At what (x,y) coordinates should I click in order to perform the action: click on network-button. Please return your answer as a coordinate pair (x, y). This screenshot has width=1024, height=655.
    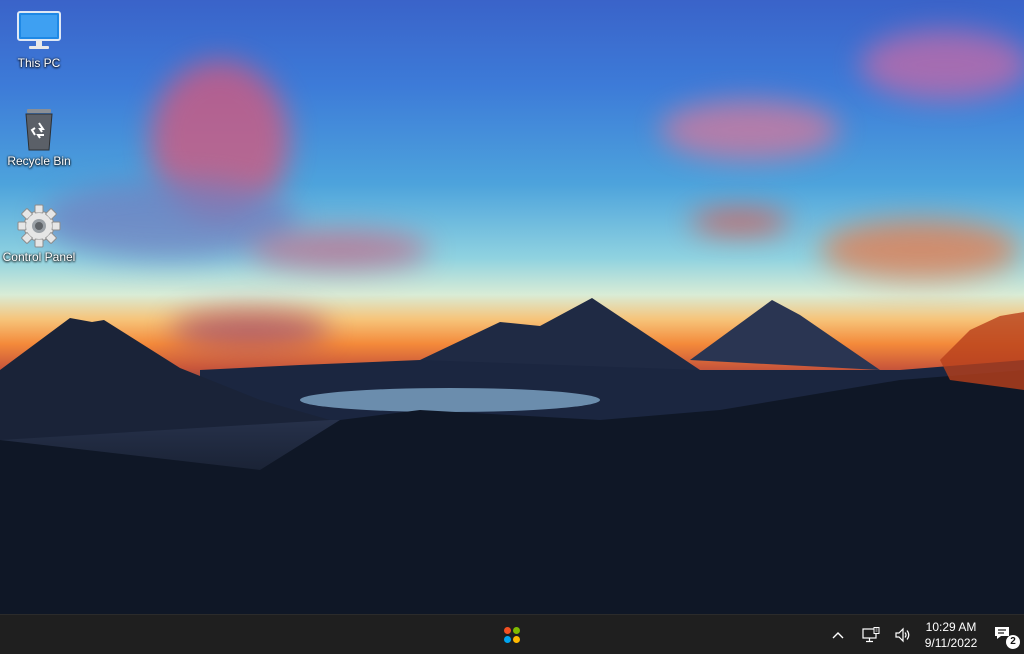
    Looking at the image, I should click on (871, 635).